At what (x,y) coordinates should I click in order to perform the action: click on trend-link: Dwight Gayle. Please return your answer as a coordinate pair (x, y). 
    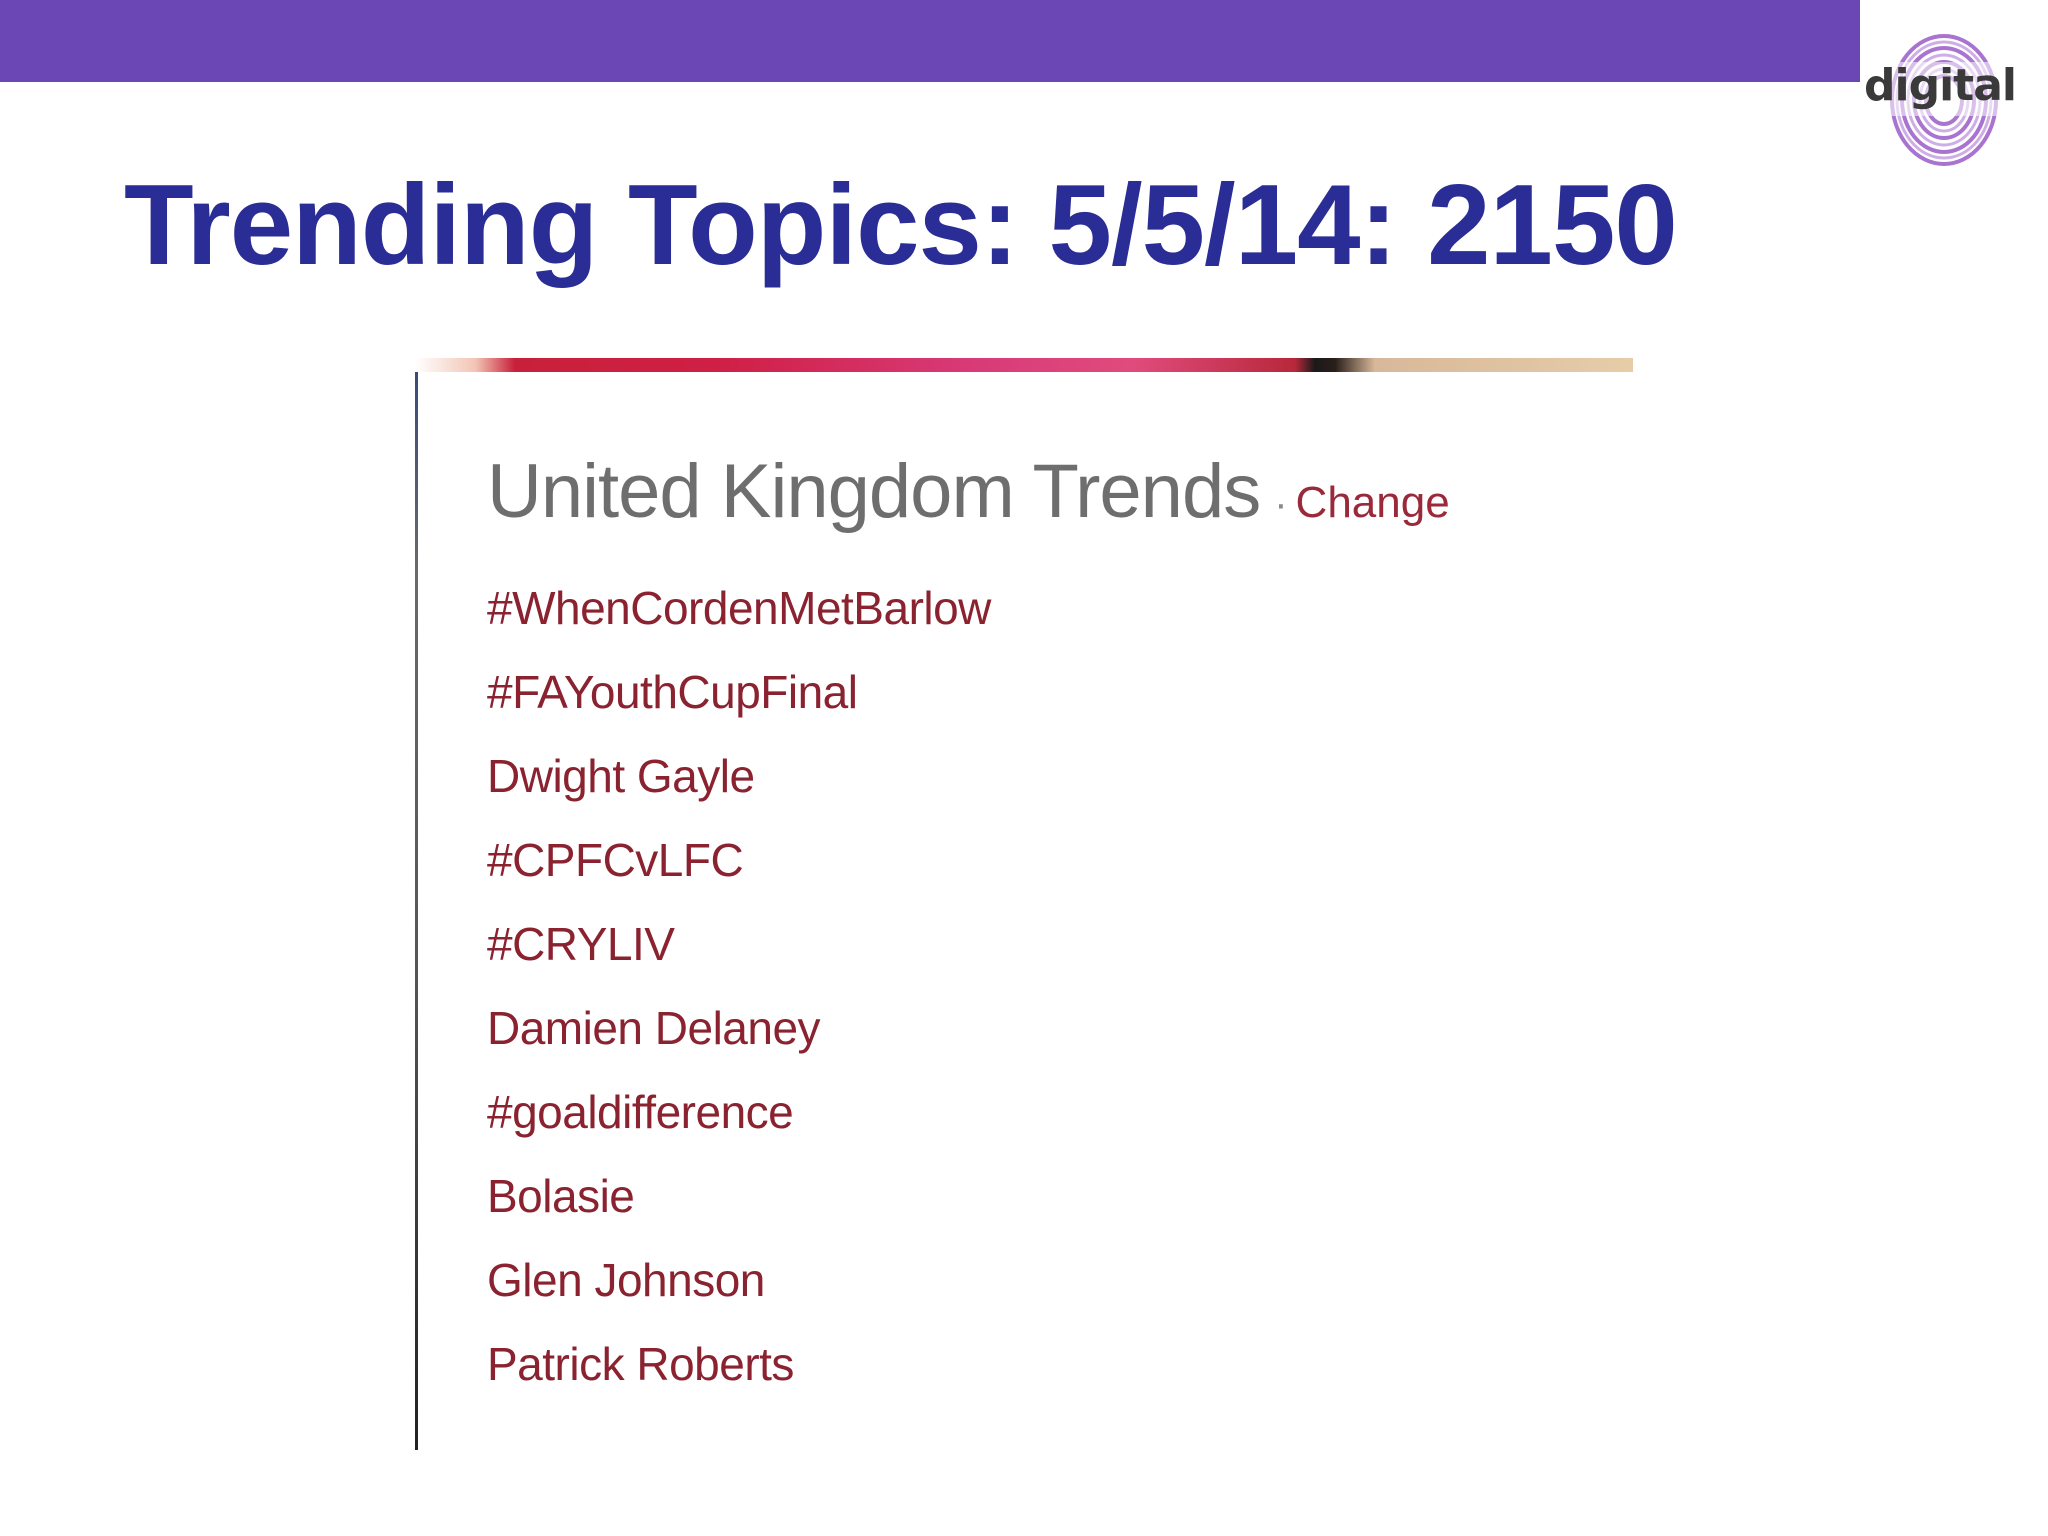
    Looking at the image, I should click on (621, 776).